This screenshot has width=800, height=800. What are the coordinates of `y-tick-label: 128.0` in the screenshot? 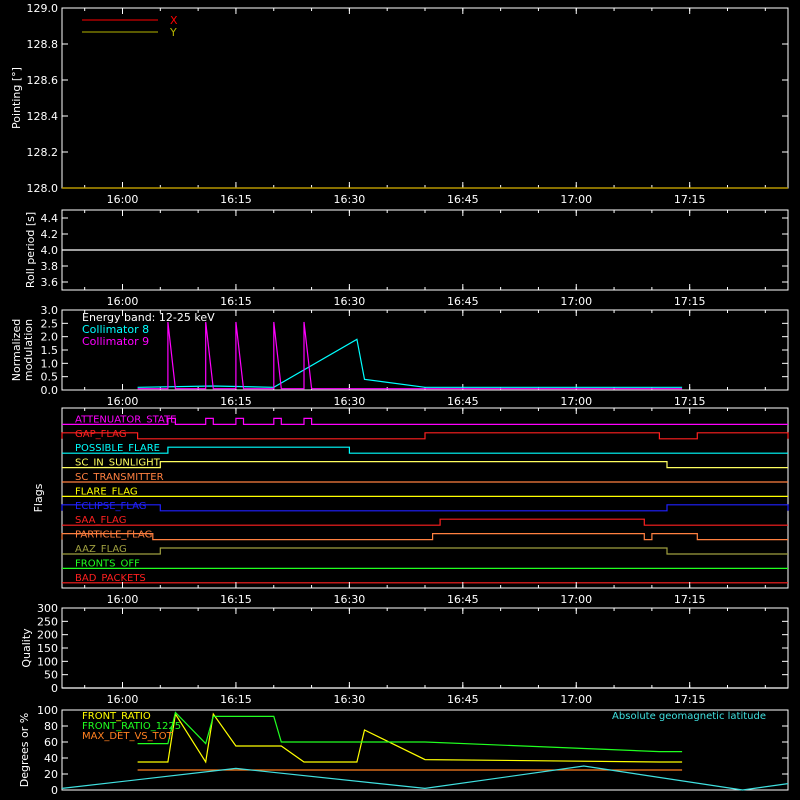 It's located at (43, 188).